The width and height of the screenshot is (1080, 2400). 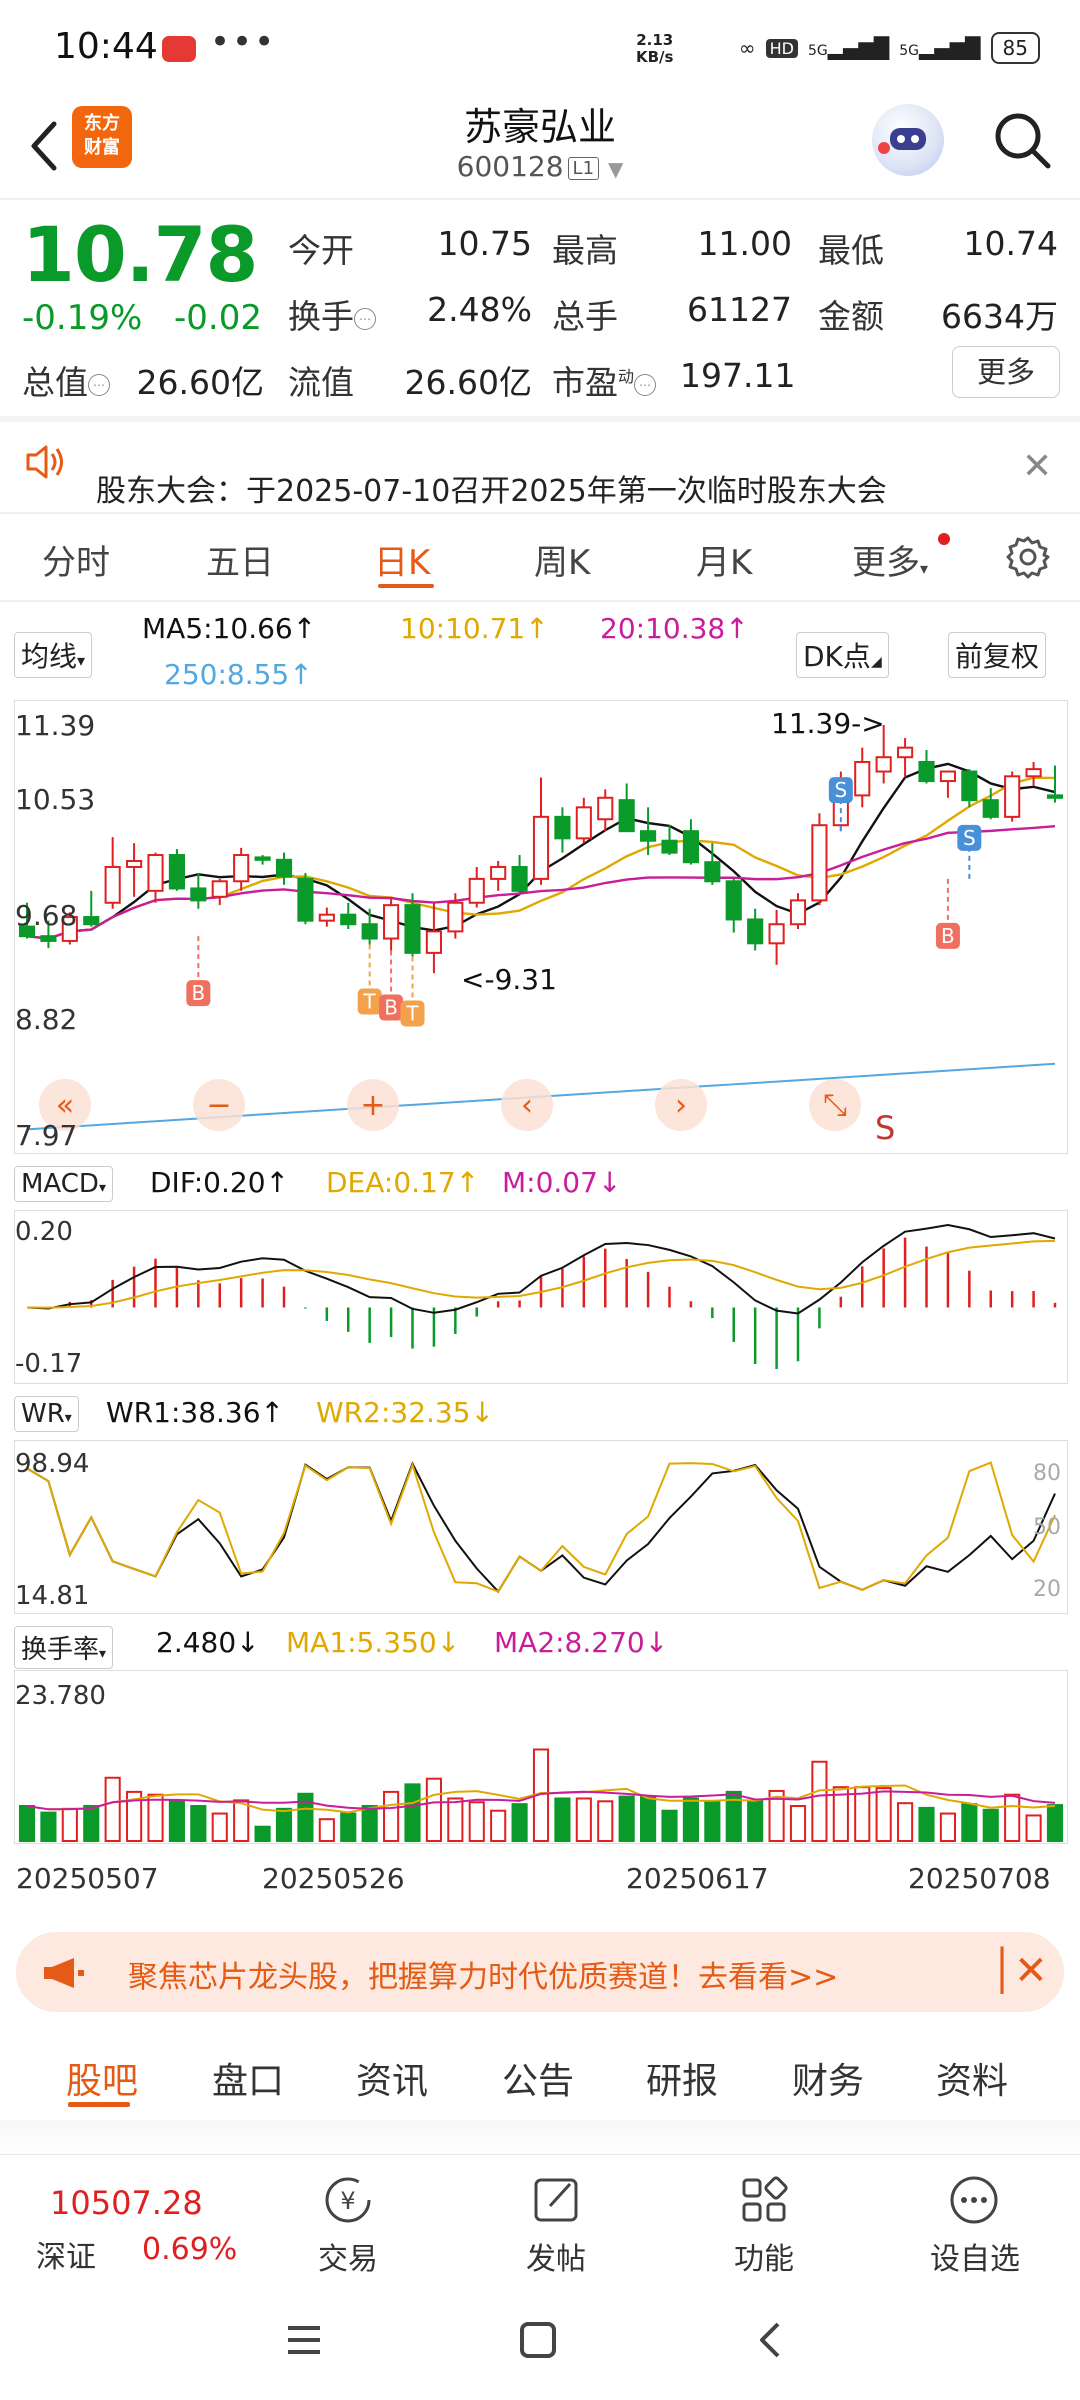 I want to click on assistant-avatar, so click(x=908, y=140).